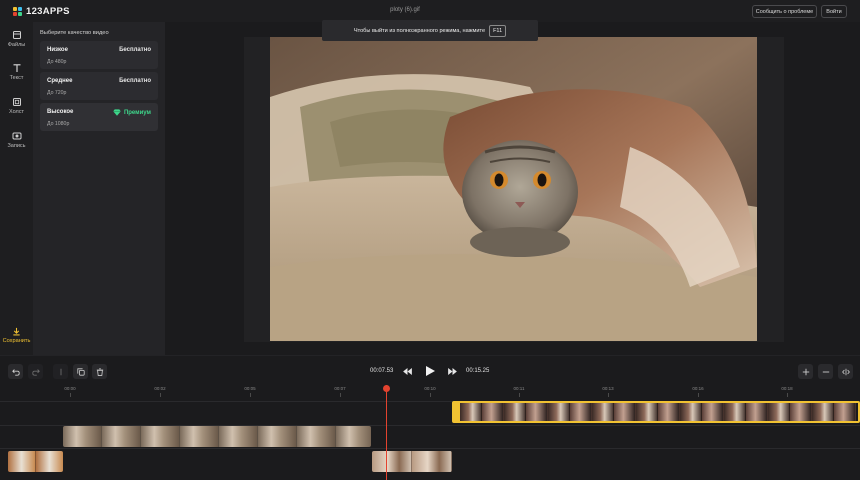  What do you see at coordinates (16, 331) in the screenshot?
I see `download-icon` at bounding box center [16, 331].